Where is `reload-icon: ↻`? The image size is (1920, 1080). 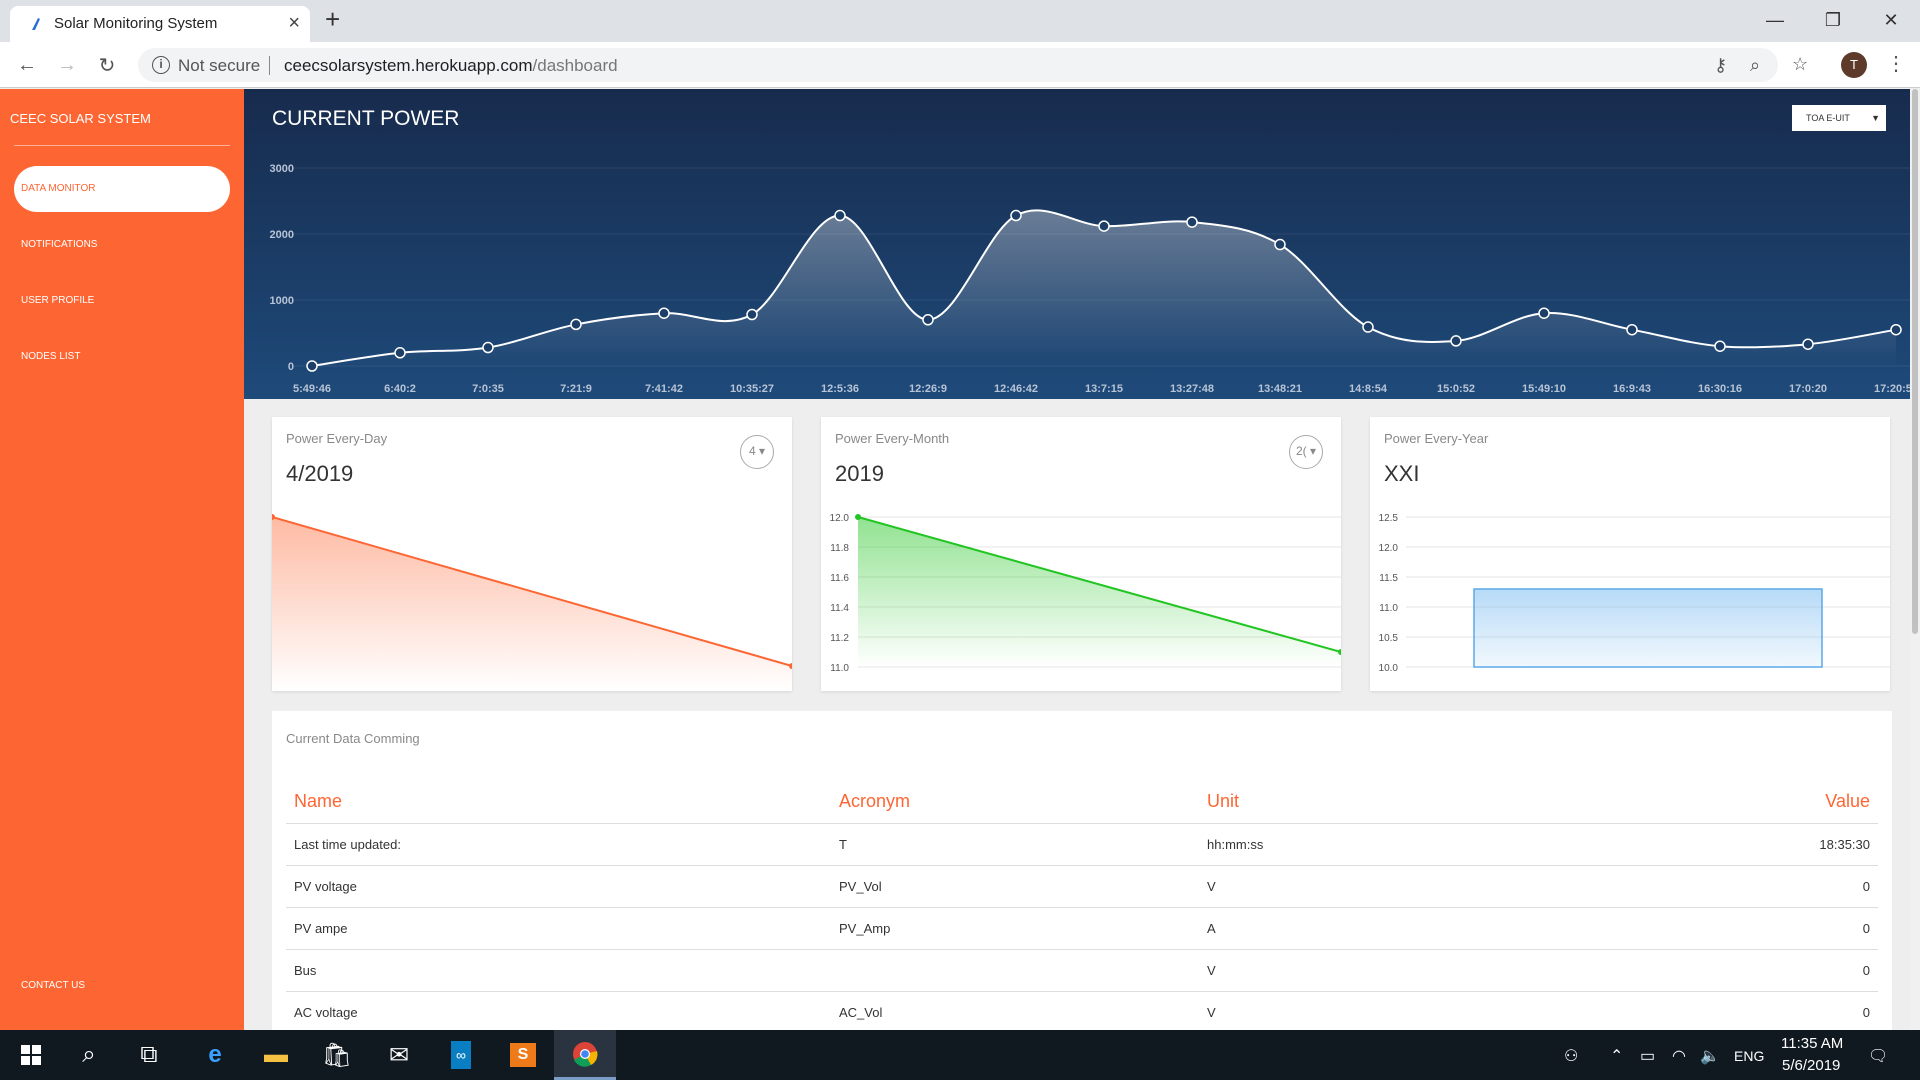 reload-icon: ↻ is located at coordinates (107, 65).